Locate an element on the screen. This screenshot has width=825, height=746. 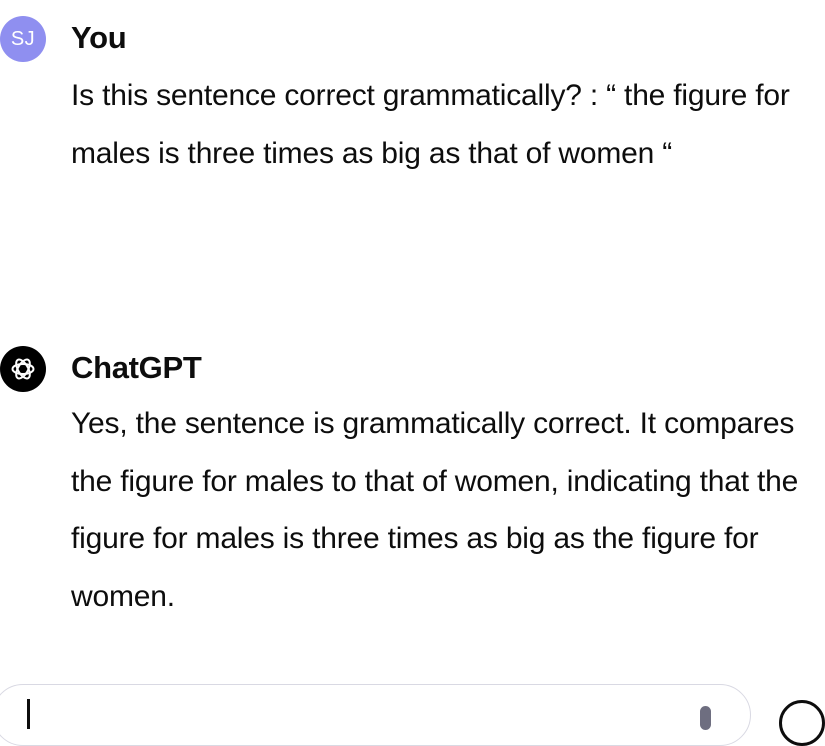
mic-icon is located at coordinates (705, 718).